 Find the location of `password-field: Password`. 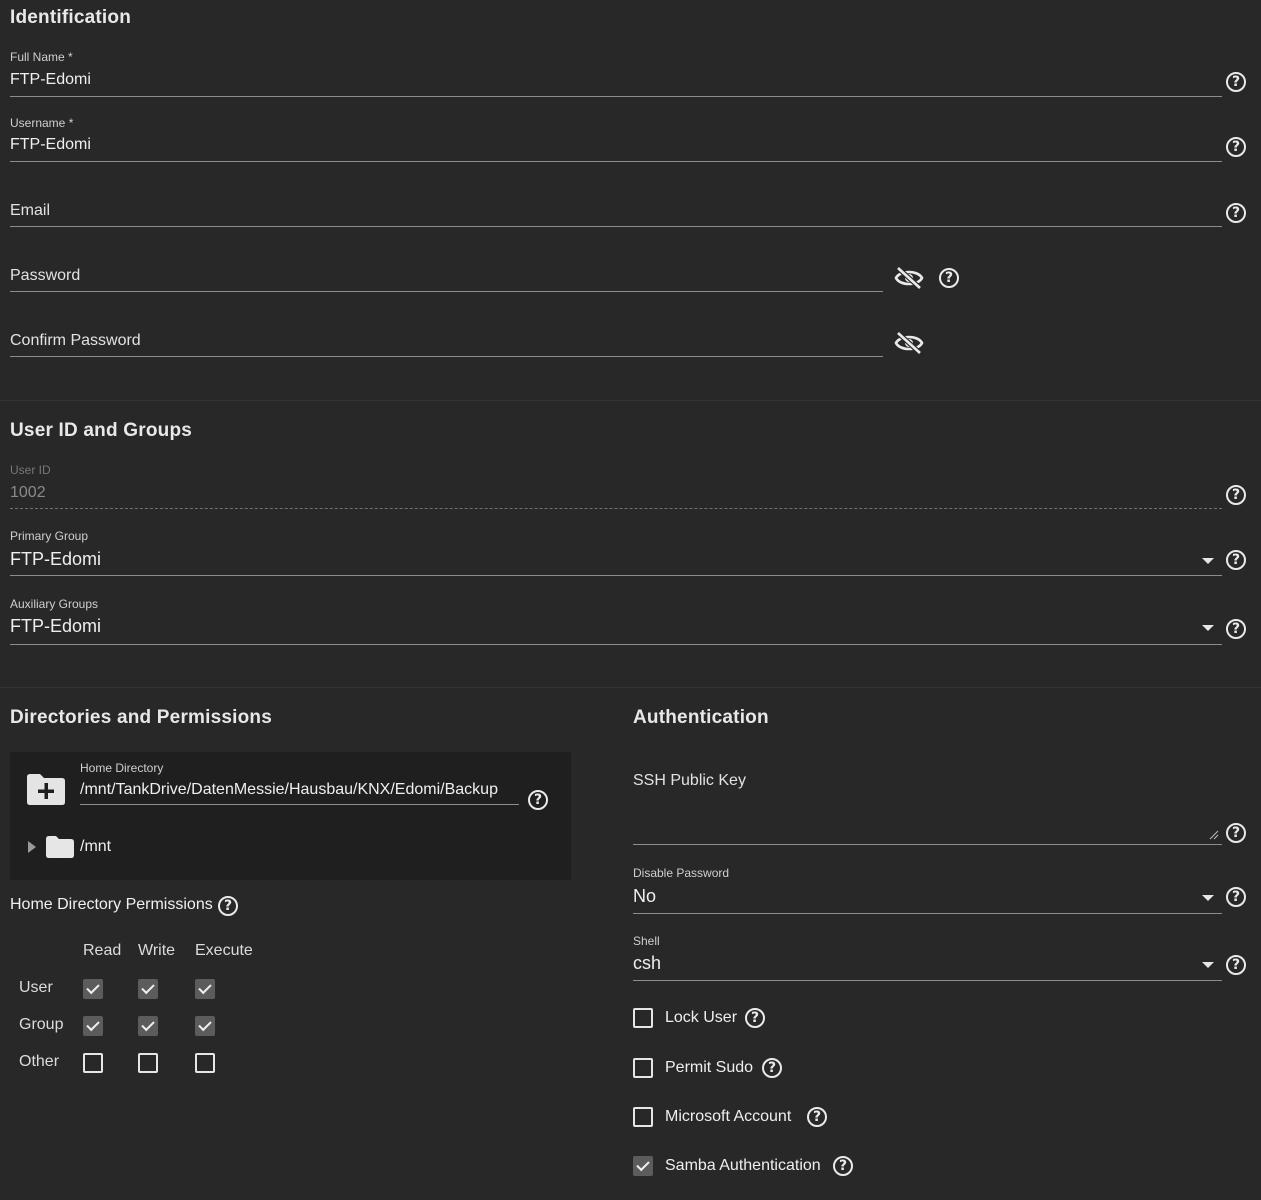

password-field: Password is located at coordinates (446, 274).